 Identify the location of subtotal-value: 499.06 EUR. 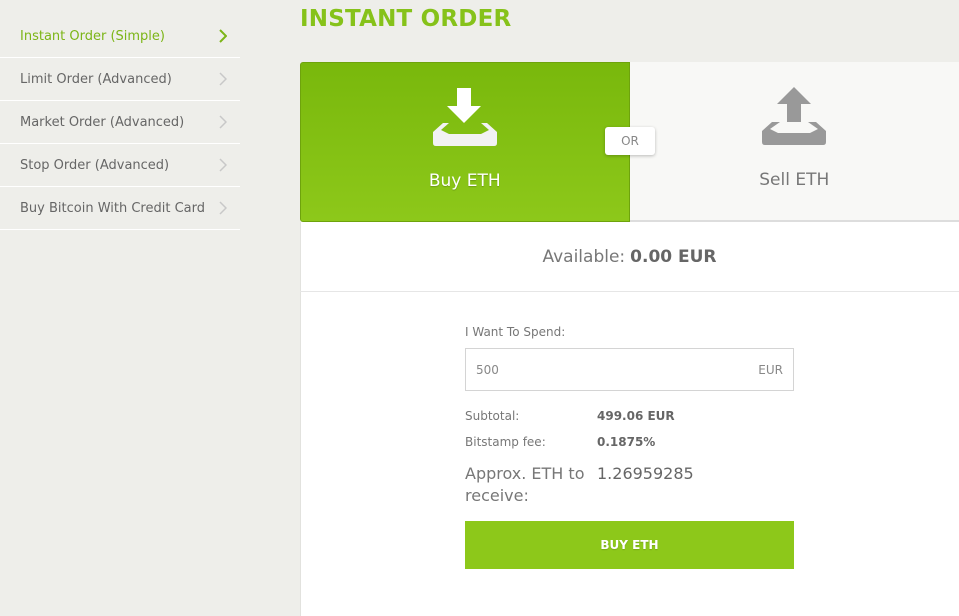
(636, 416).